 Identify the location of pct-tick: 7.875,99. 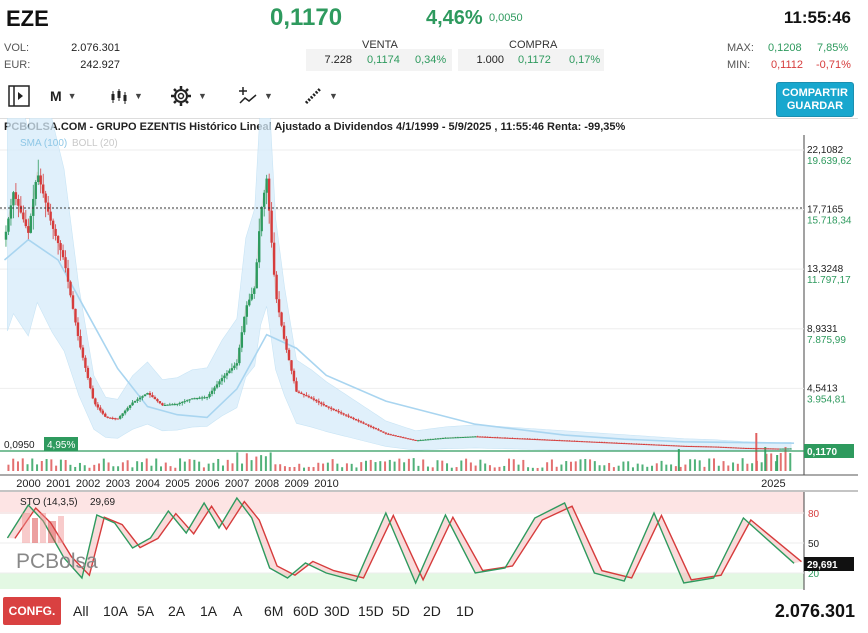
(826, 340).